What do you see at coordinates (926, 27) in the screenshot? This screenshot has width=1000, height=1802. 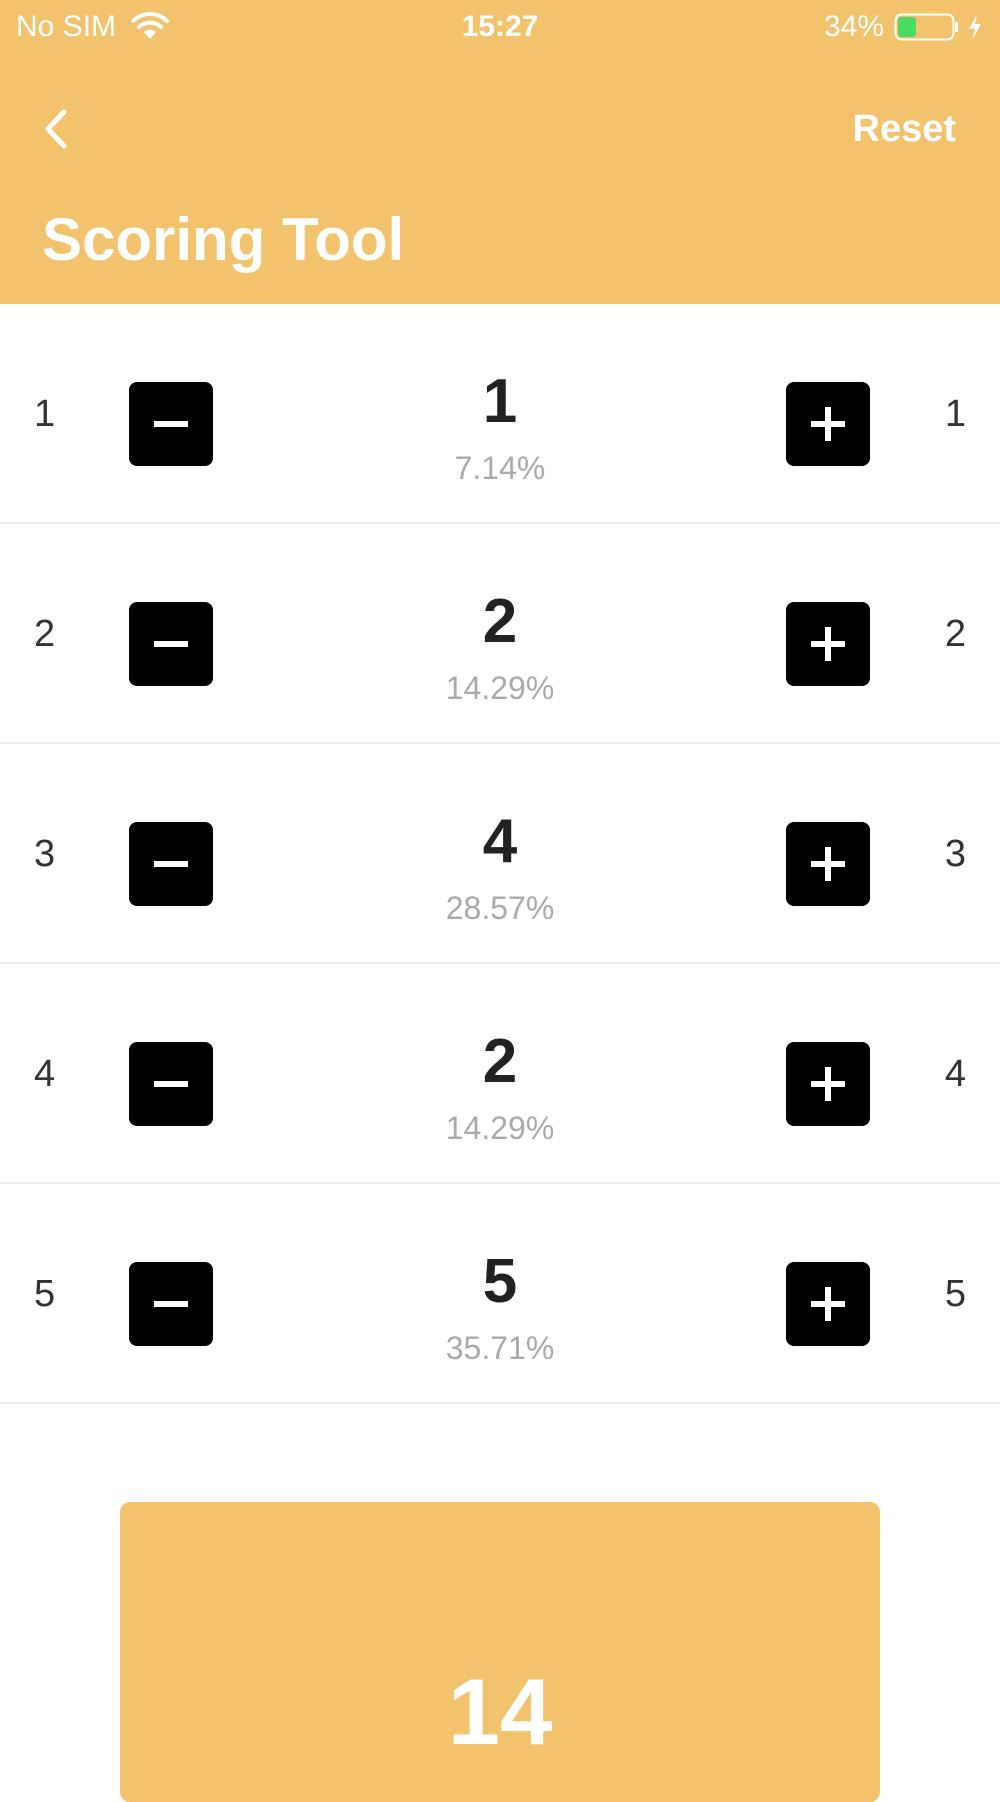 I see `battery-icon` at bounding box center [926, 27].